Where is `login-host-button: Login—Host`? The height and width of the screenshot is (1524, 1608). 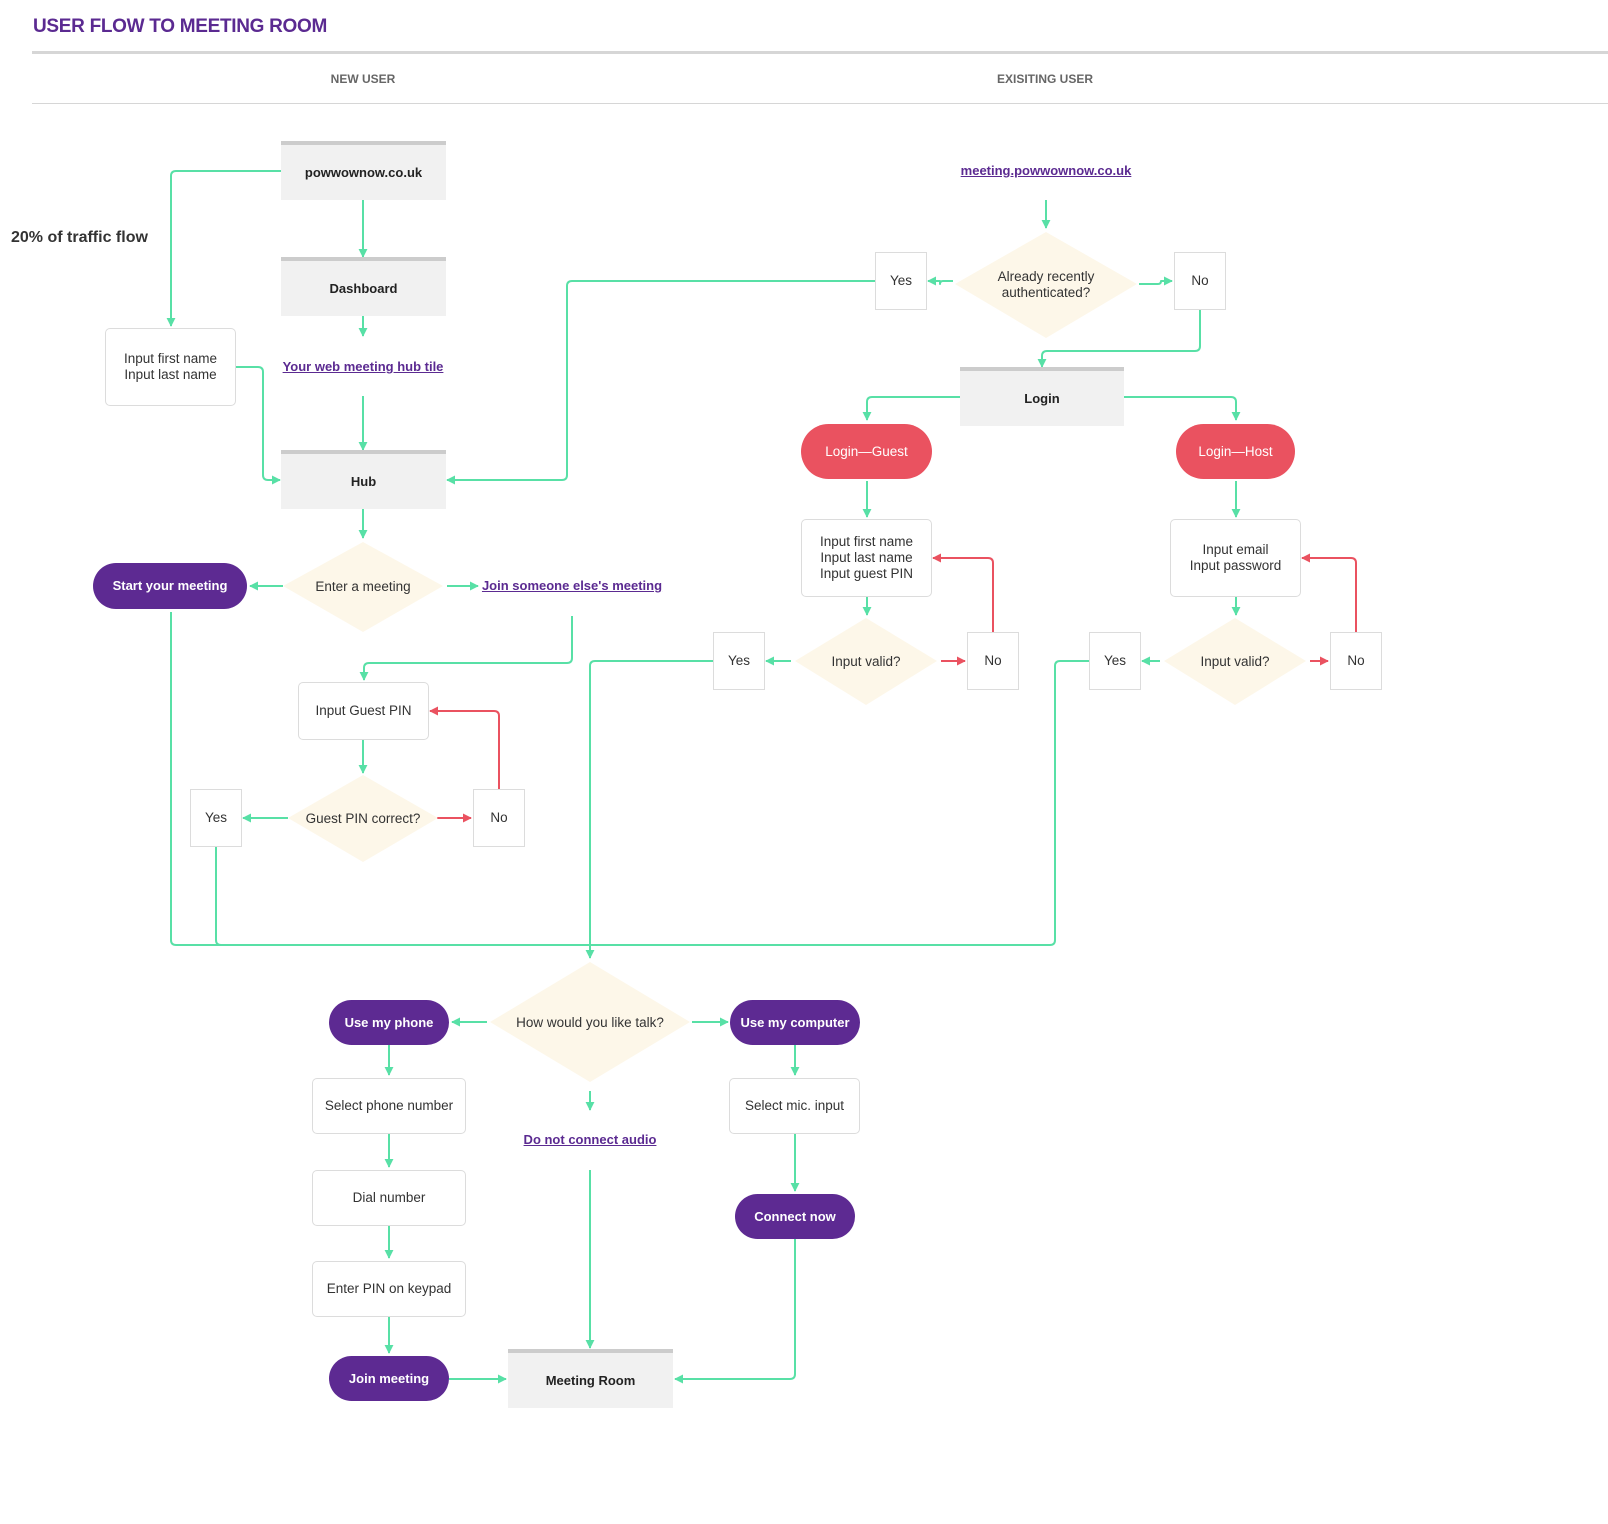 login-host-button: Login—Host is located at coordinates (1235, 451).